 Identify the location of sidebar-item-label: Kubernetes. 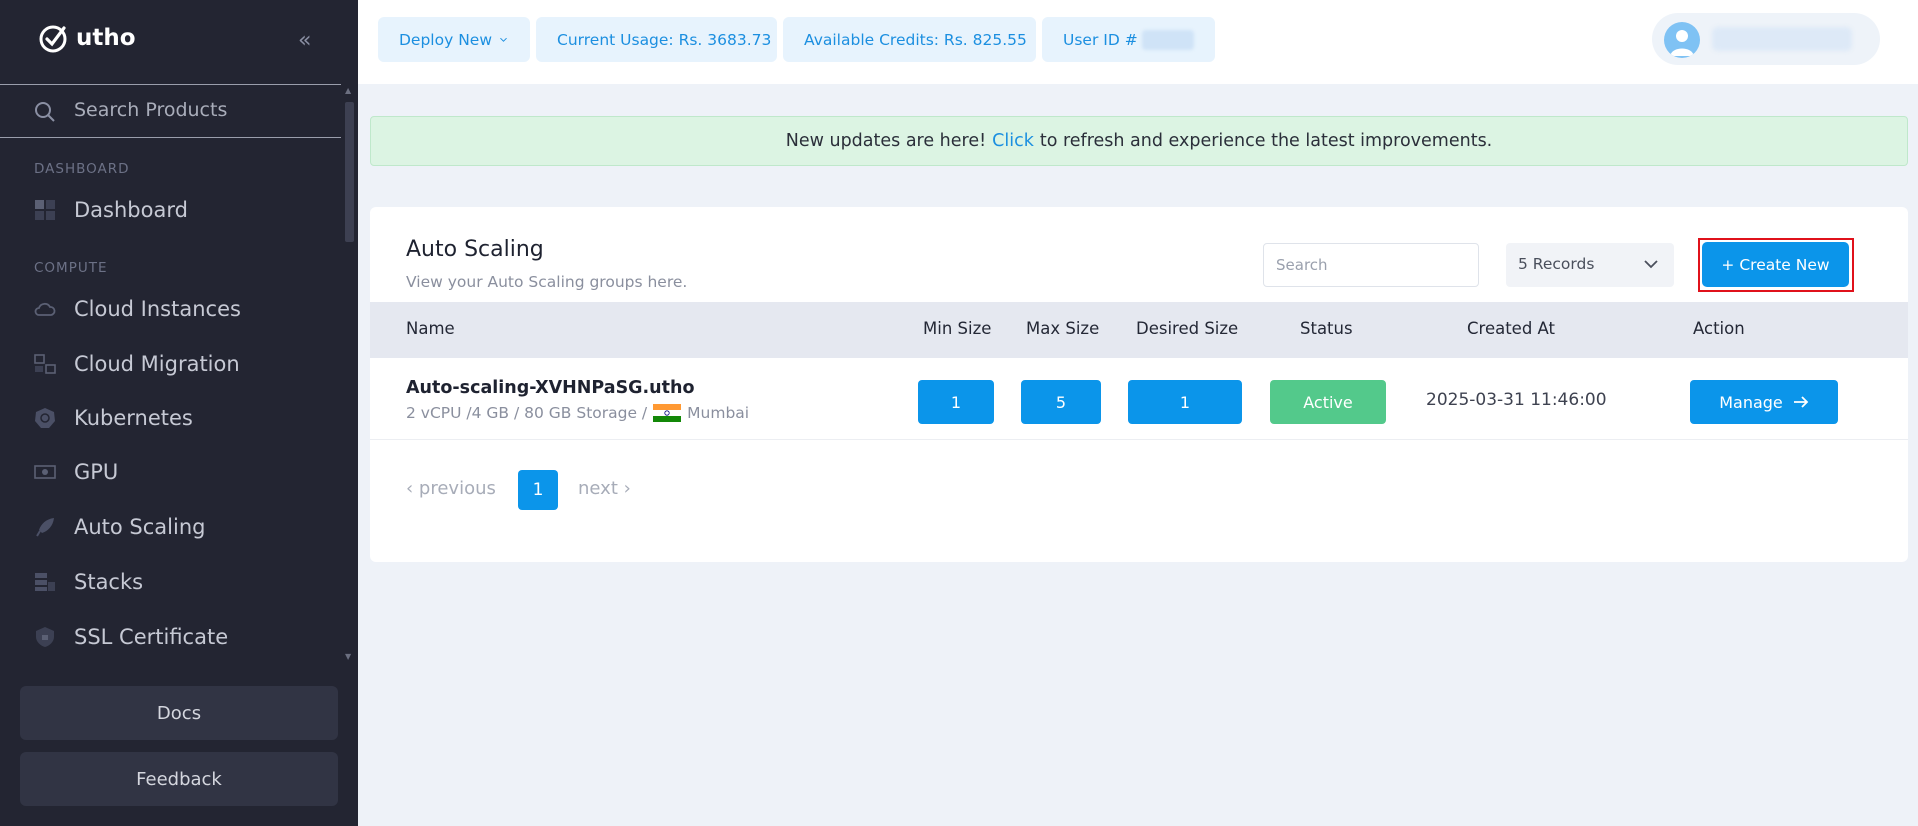
(133, 418).